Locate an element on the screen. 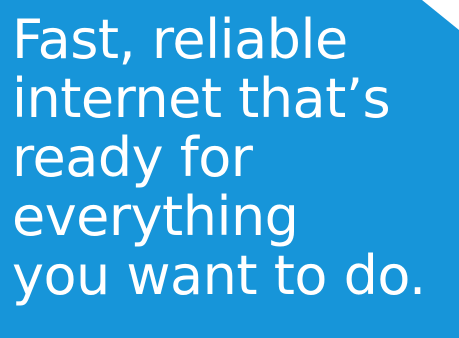 This screenshot has height=338, width=459. headline-line-4: everything is located at coordinates (155, 216).